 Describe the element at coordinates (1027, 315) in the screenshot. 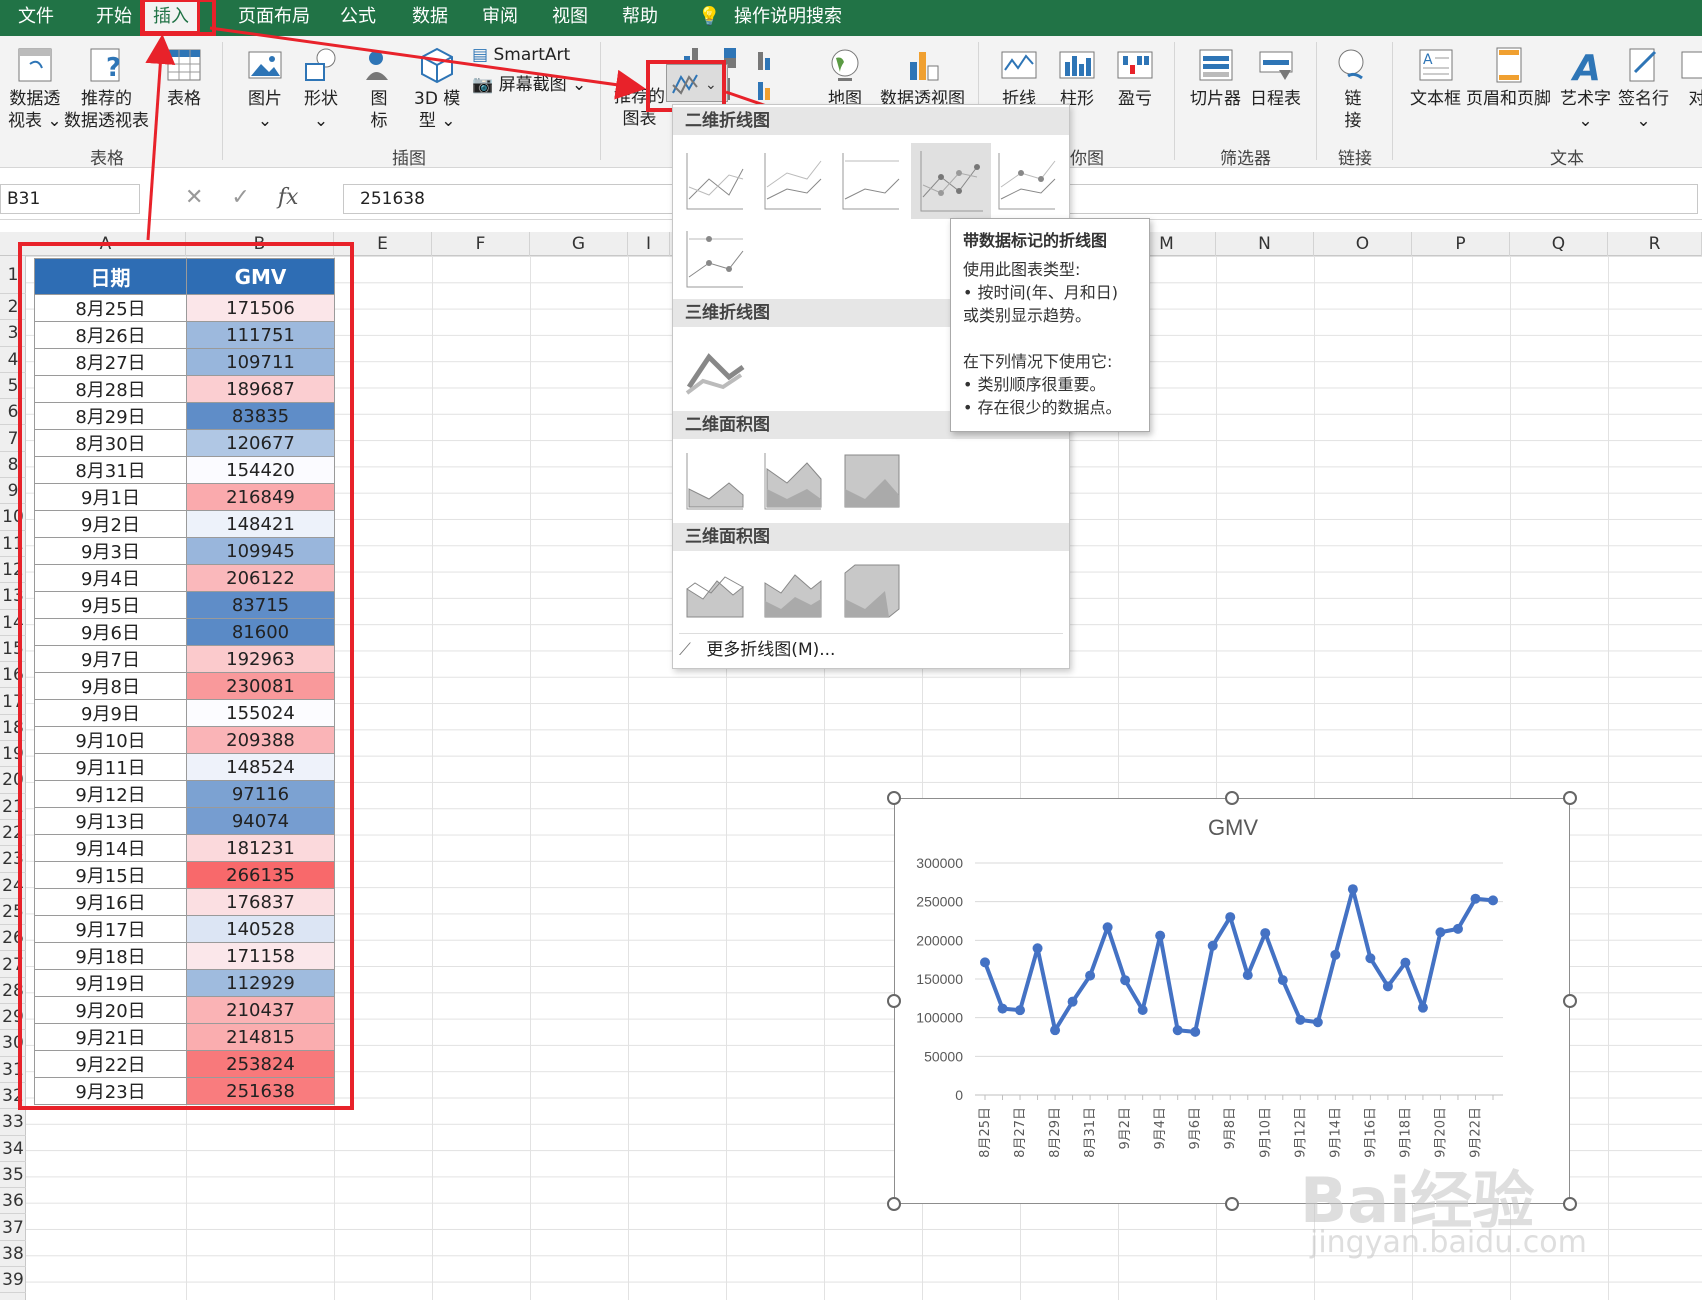

I see `tooltip-line: 或类别显示趋势。` at that location.